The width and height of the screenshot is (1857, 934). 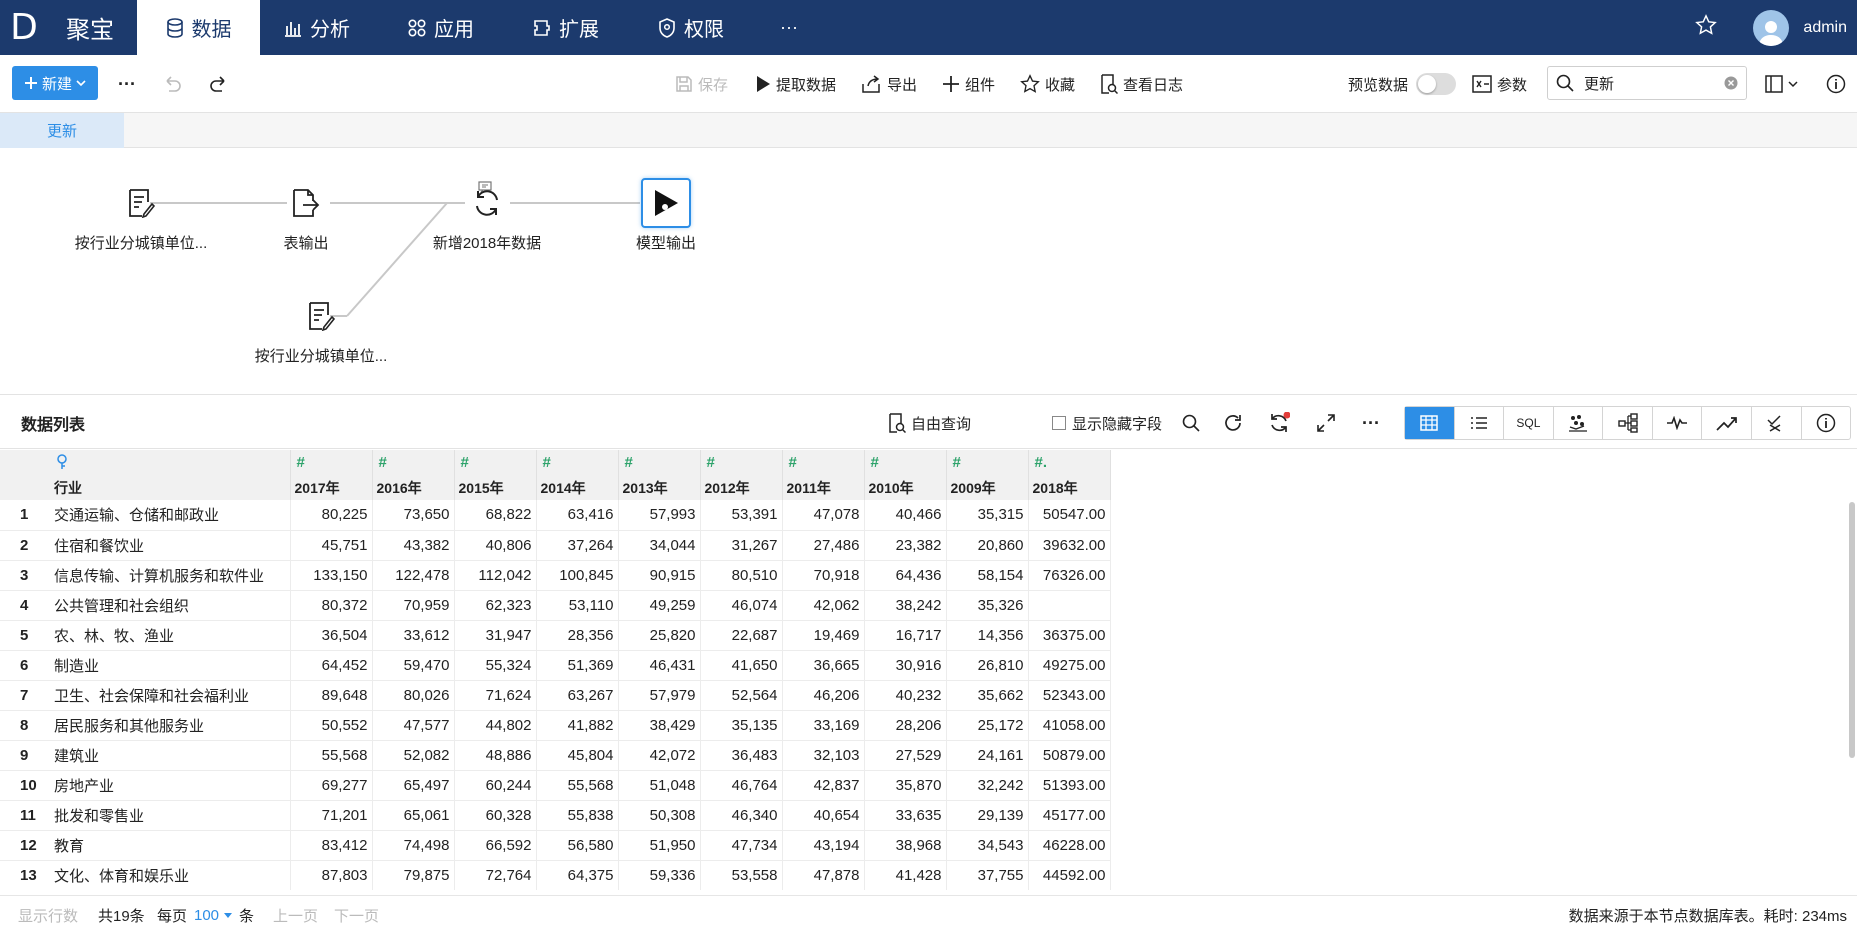 I want to click on cell-value: 38,242, so click(x=905, y=605).